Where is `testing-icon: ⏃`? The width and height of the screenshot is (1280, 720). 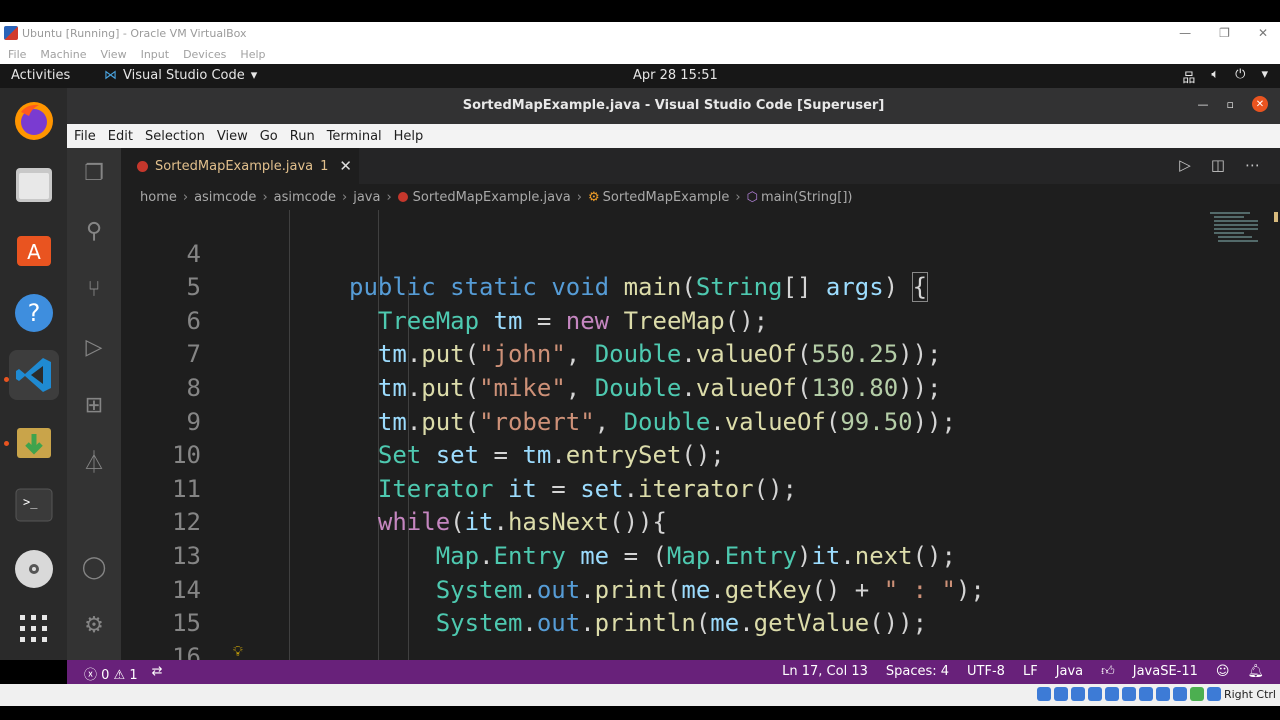
testing-icon: ⏃ is located at coordinates (94, 464).